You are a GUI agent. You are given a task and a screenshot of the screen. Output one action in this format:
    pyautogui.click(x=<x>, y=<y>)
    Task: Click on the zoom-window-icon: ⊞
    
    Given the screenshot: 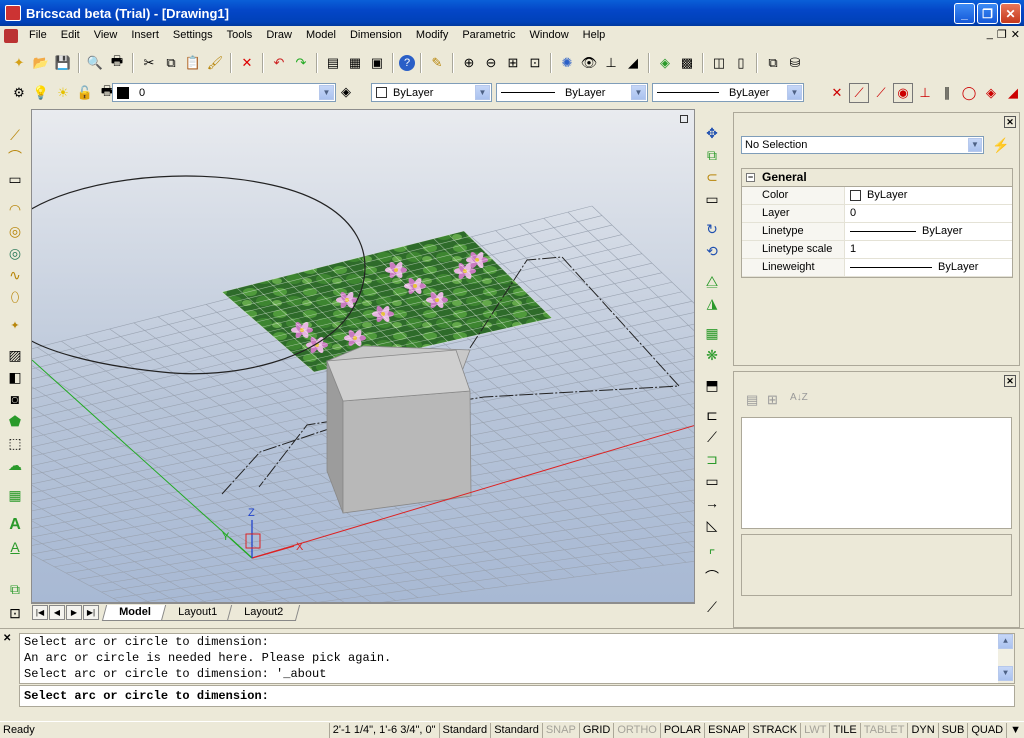 What is the action you would take?
    pyautogui.click(x=513, y=63)
    